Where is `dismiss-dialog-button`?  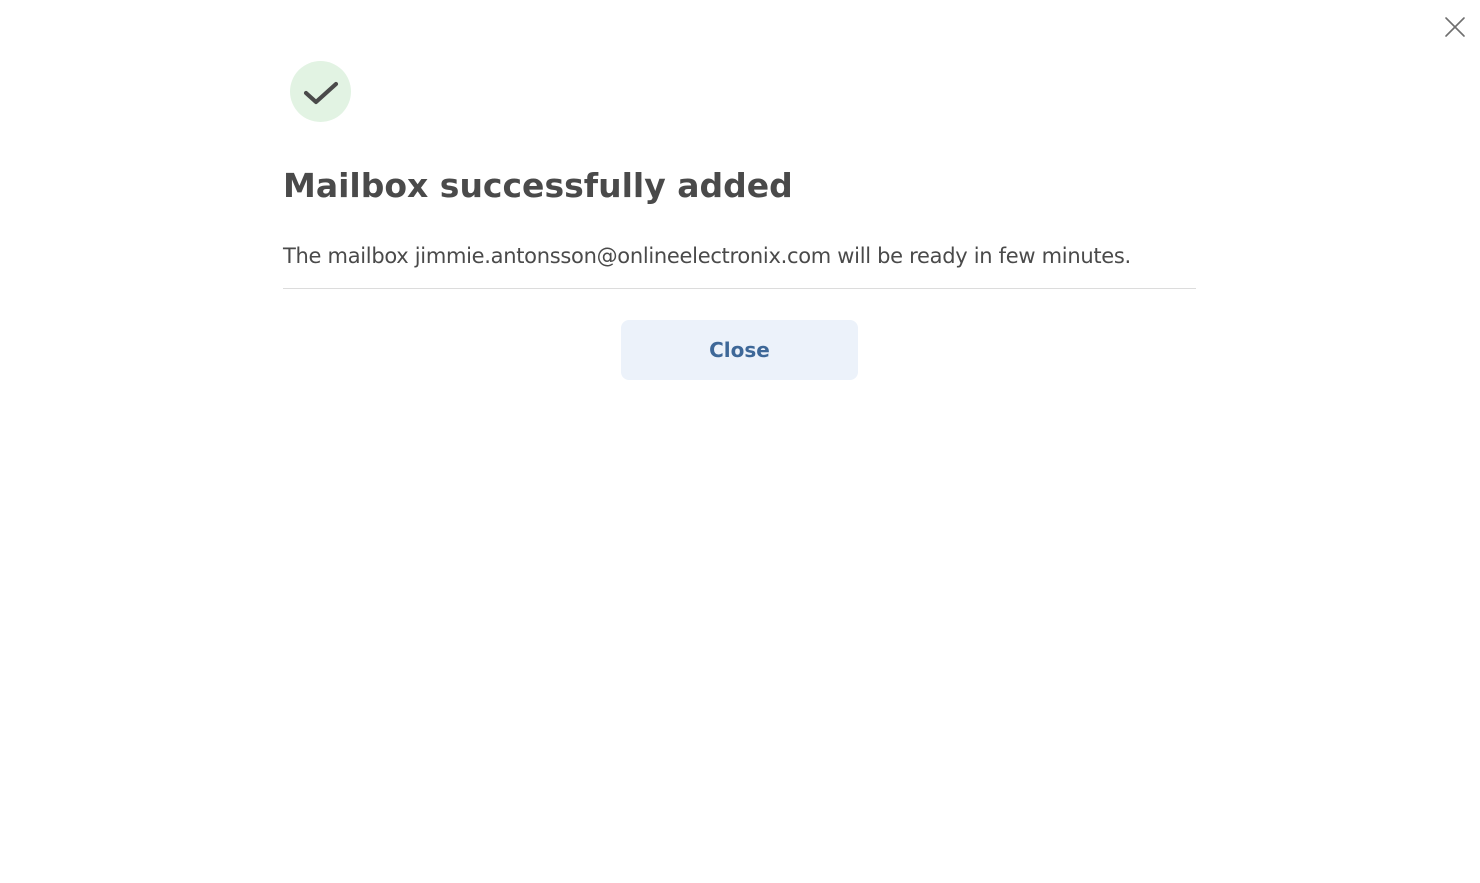 dismiss-dialog-button is located at coordinates (1455, 27).